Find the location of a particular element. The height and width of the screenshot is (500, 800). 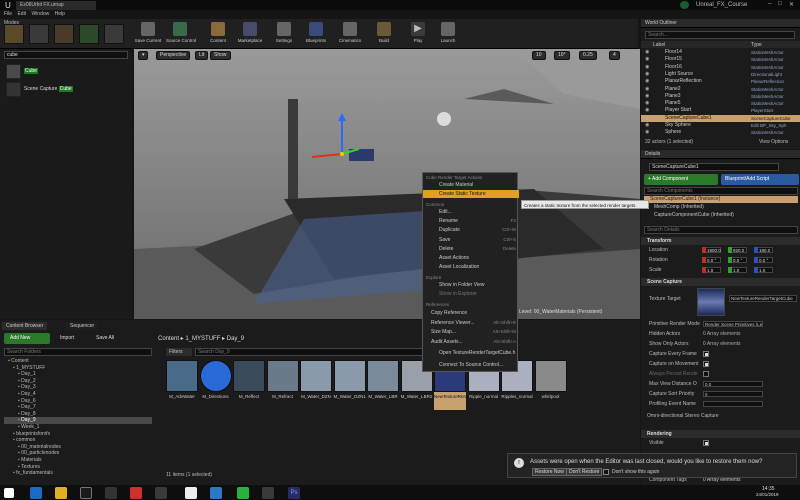

property-value: 0.0 is located at coordinates (733, 384).